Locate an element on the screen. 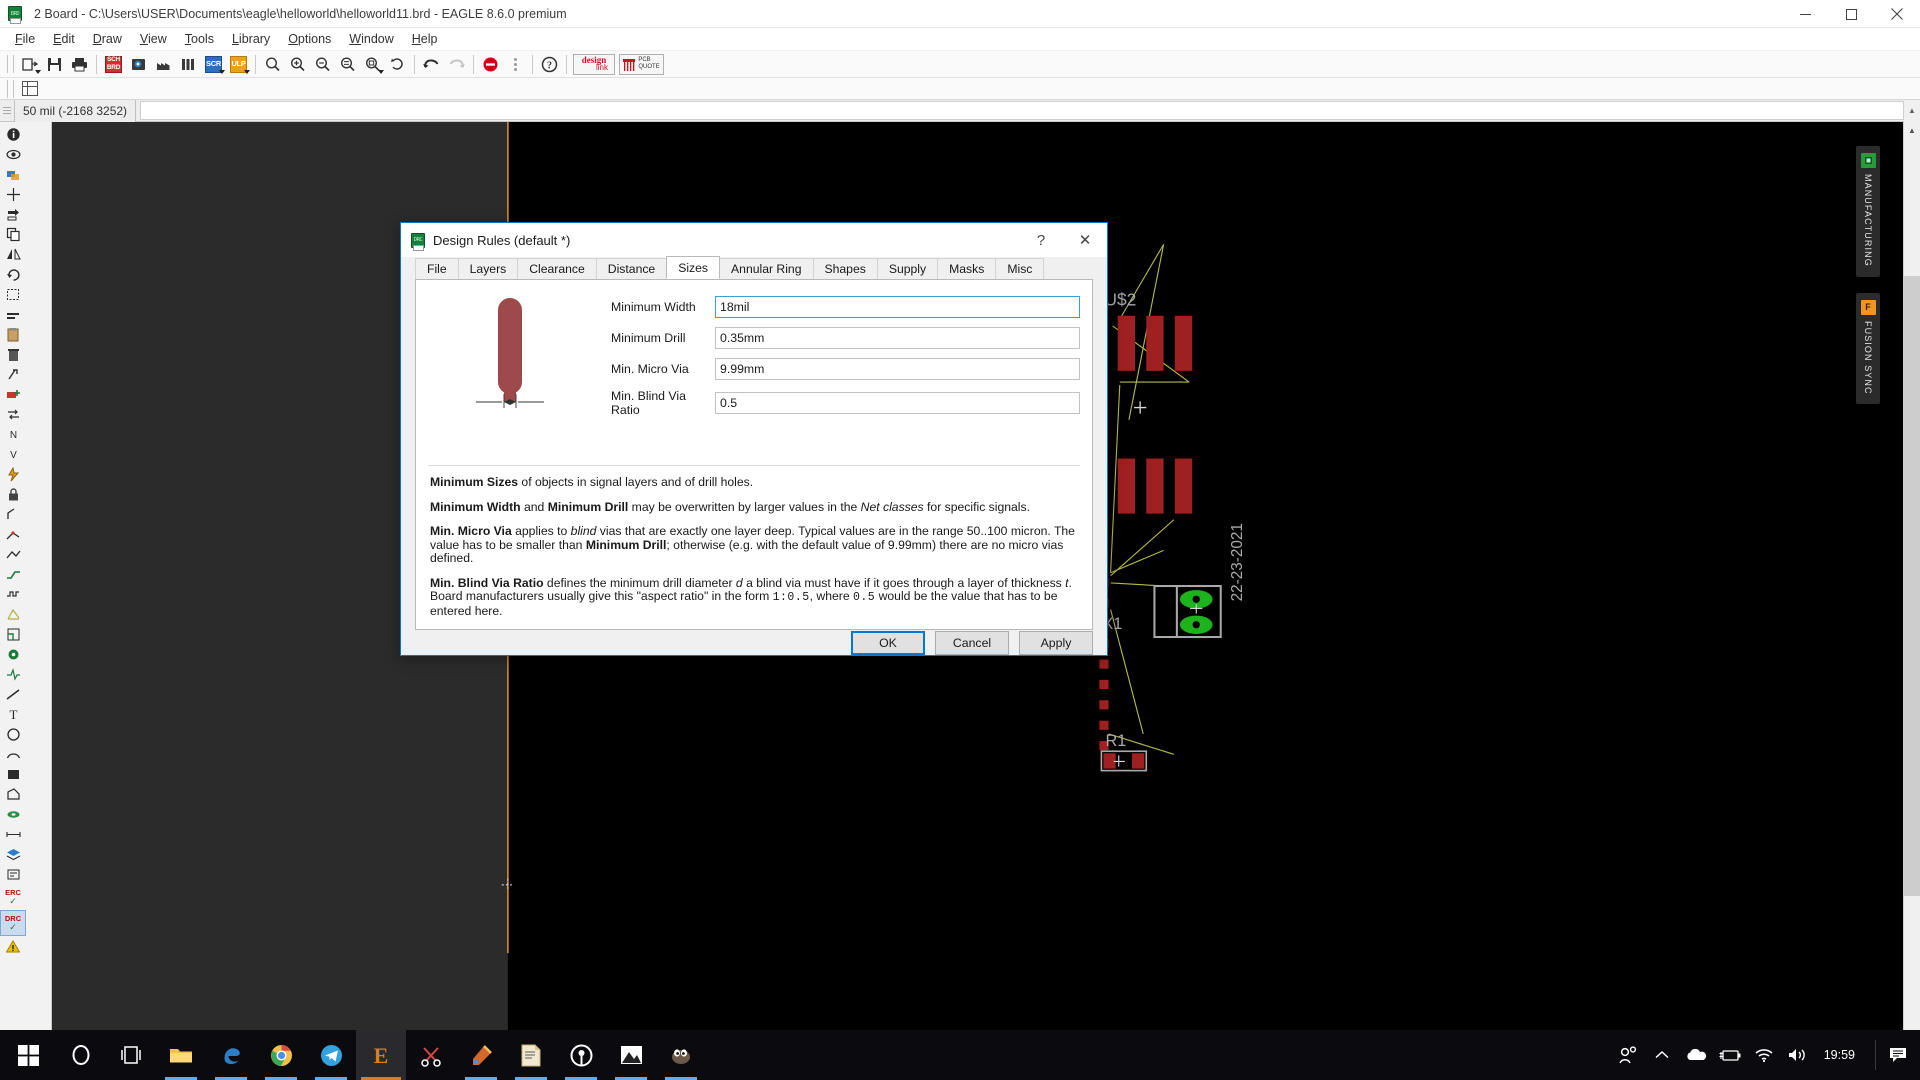 The height and width of the screenshot is (1080, 1920). stop-icon is located at coordinates (490, 64).